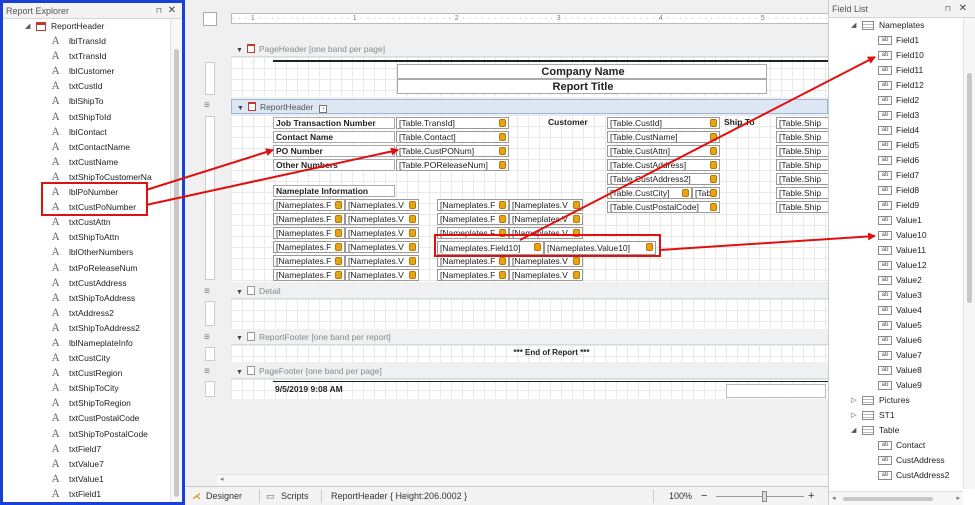 Image resolution: width=975 pixels, height=505 pixels. I want to click on cust-id-field: [Table.CustId], so click(663, 123).